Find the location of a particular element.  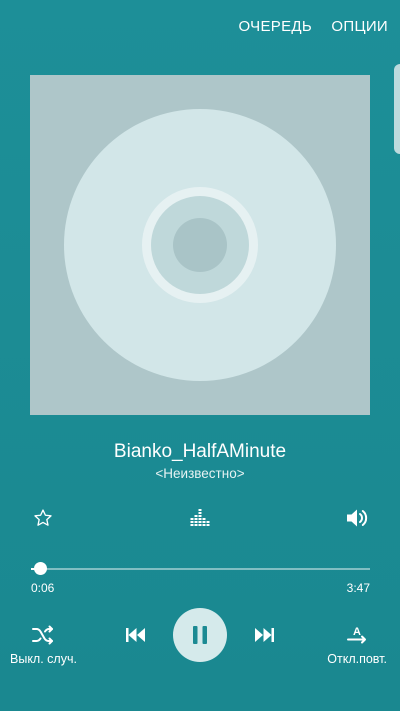

queue-button: ОЧЕРЕДЬ is located at coordinates (275, 26).